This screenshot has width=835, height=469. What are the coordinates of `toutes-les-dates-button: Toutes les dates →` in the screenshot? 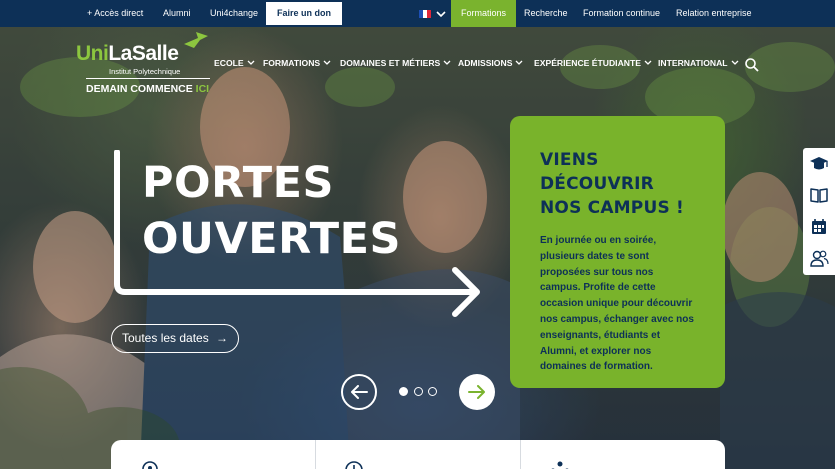 It's located at (175, 338).